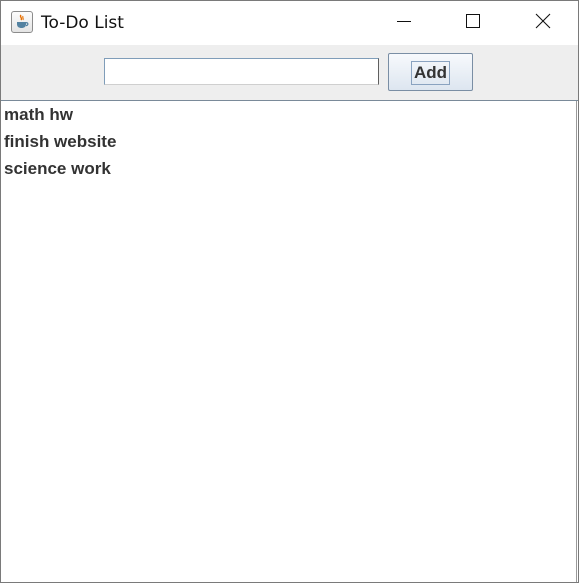 This screenshot has width=579, height=583. What do you see at coordinates (22, 22) in the screenshot?
I see `java-cup-icon` at bounding box center [22, 22].